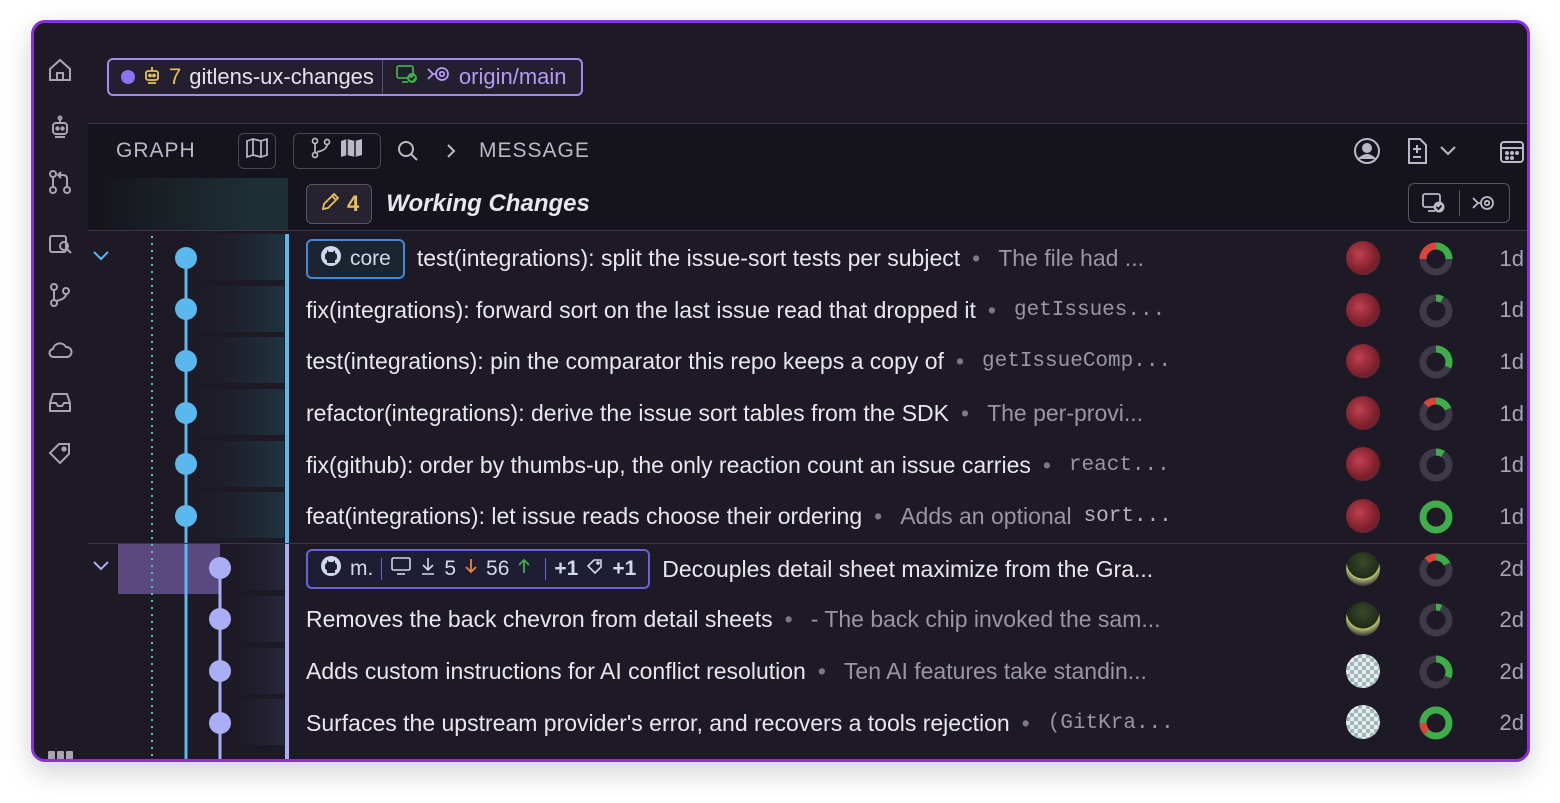 This screenshot has height=803, width=1560. What do you see at coordinates (281, 76) in the screenshot?
I see `branch-name: gitlens-ux-changes` at bounding box center [281, 76].